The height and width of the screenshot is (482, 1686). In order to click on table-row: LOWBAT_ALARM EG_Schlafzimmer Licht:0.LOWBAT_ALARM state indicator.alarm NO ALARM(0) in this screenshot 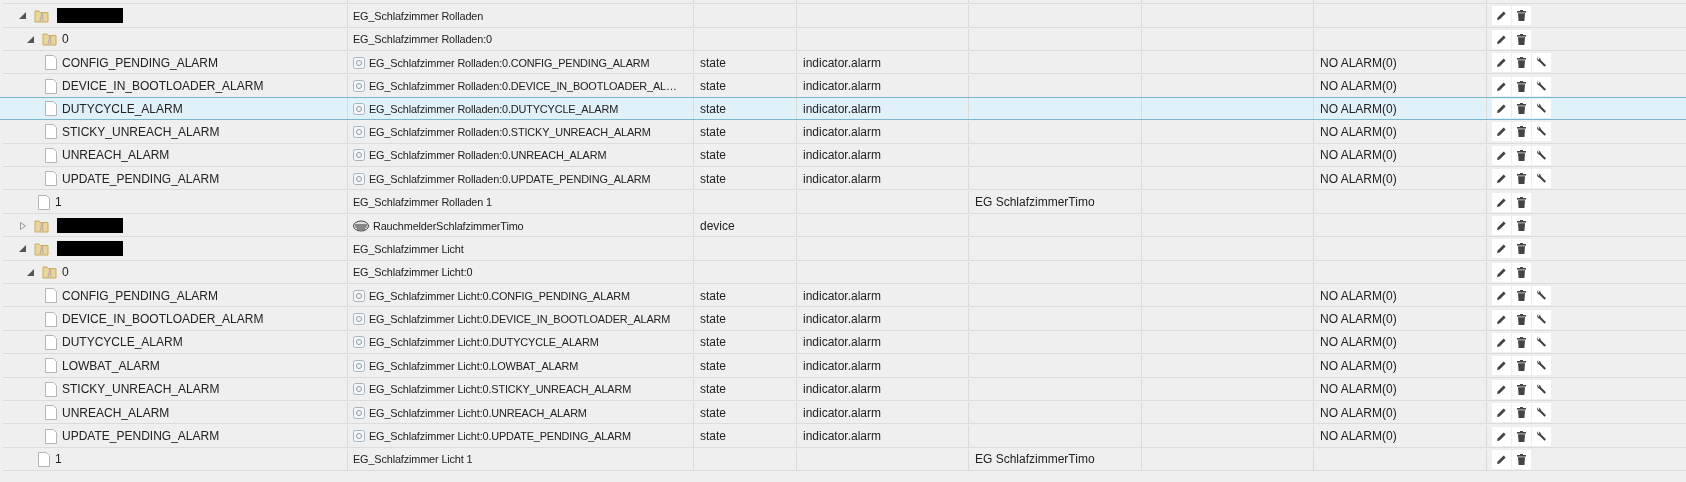, I will do `click(844, 366)`.